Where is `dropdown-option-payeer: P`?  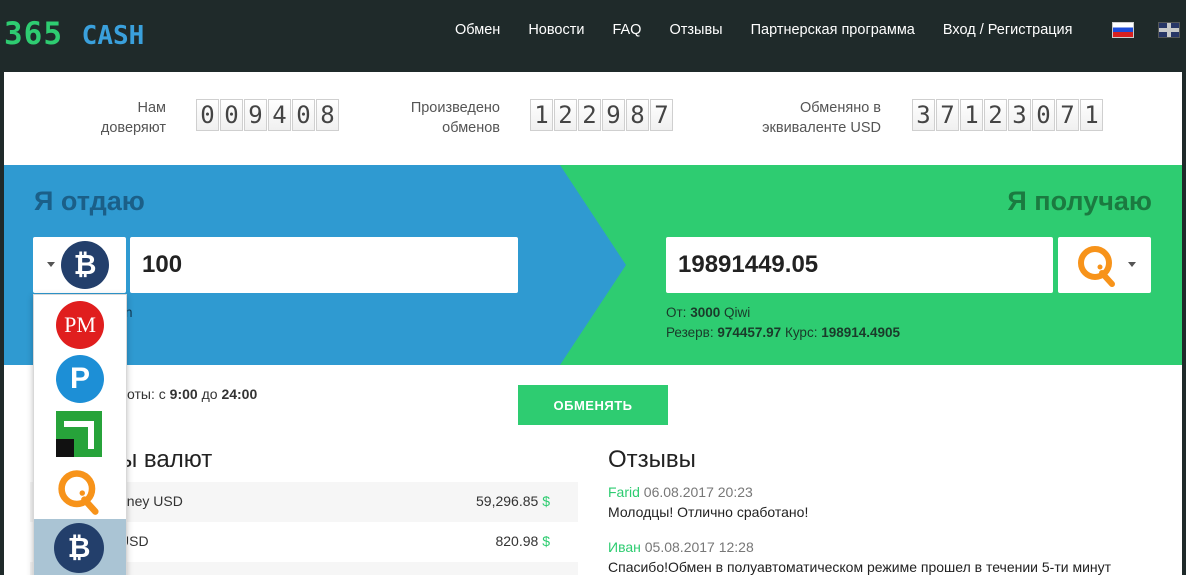 dropdown-option-payeer: P is located at coordinates (80, 379).